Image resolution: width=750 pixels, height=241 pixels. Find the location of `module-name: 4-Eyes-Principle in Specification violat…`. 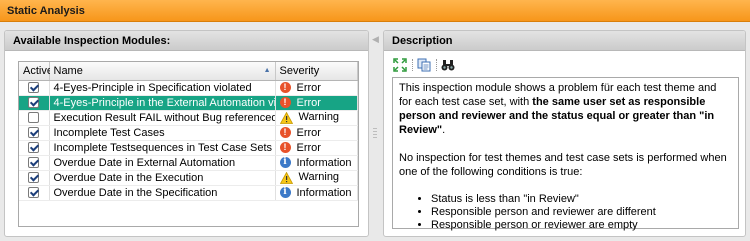

module-name: 4-Eyes-Principle in Specification violat… is located at coordinates (162, 88).